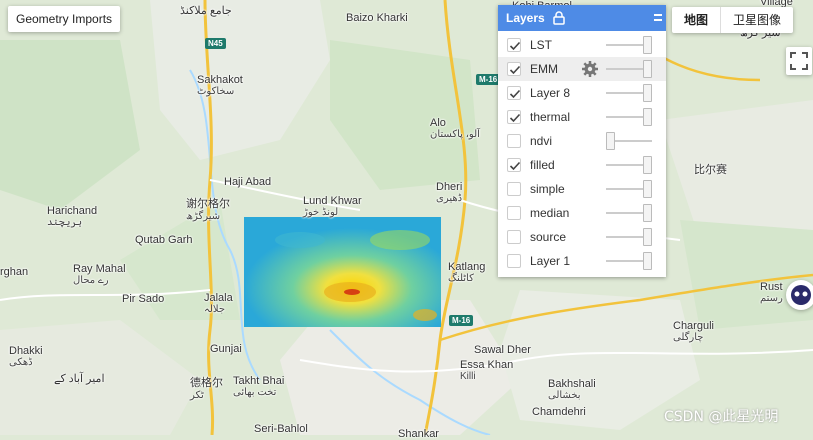 This screenshot has width=813, height=440. Describe the element at coordinates (550, 93) in the screenshot. I see `layer-name: Layer 8` at that location.